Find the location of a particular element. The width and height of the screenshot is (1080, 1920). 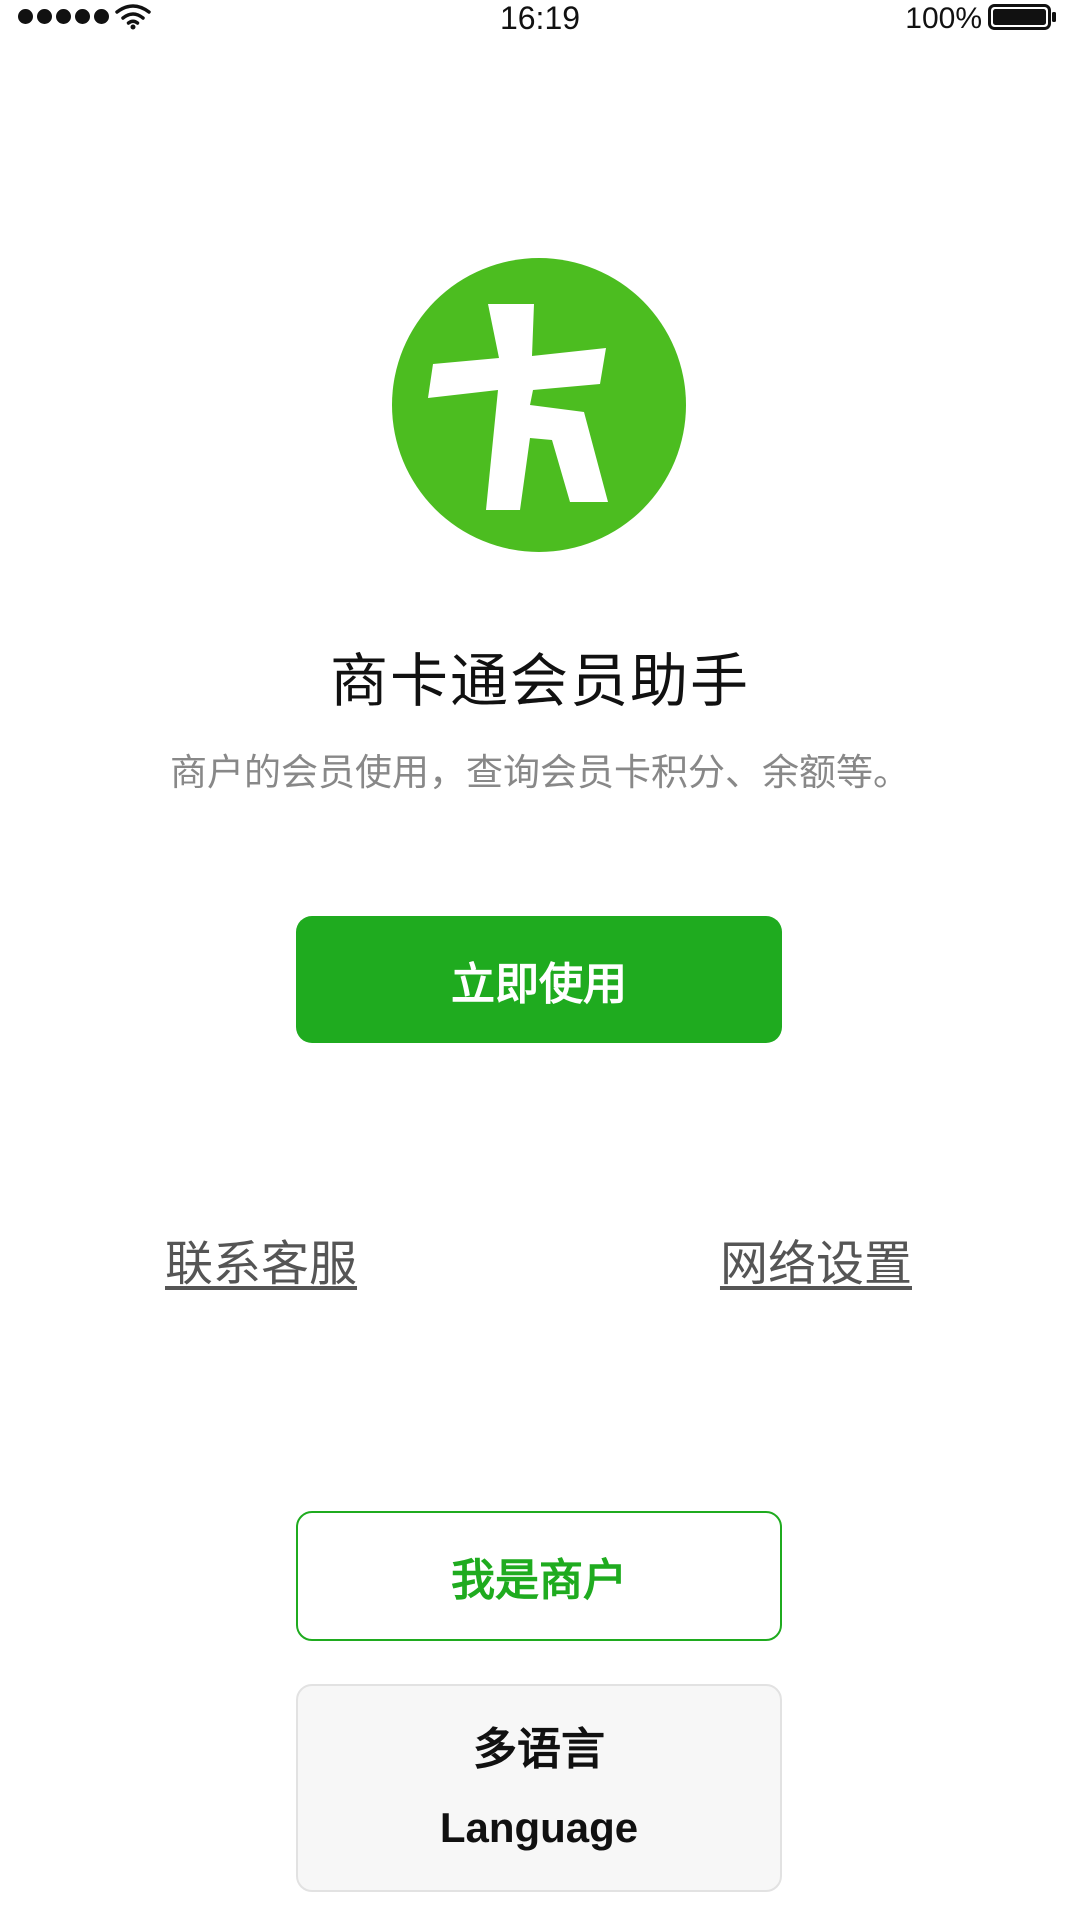

network-settings-link: 网络设置 is located at coordinates (816, 1264).